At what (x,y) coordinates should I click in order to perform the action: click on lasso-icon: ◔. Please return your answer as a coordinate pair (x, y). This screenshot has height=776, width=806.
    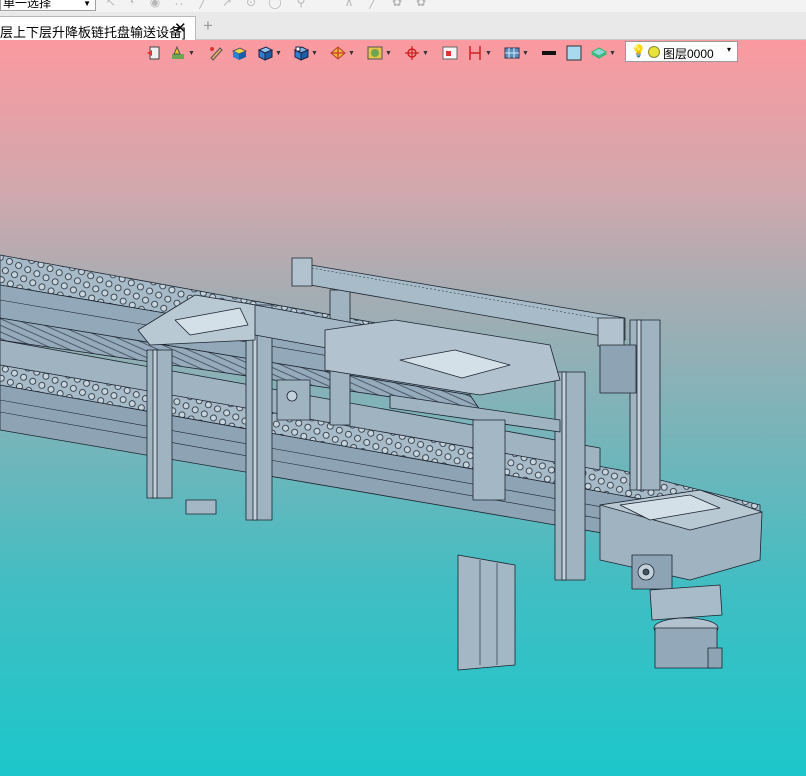
    Looking at the image, I should click on (131, 5).